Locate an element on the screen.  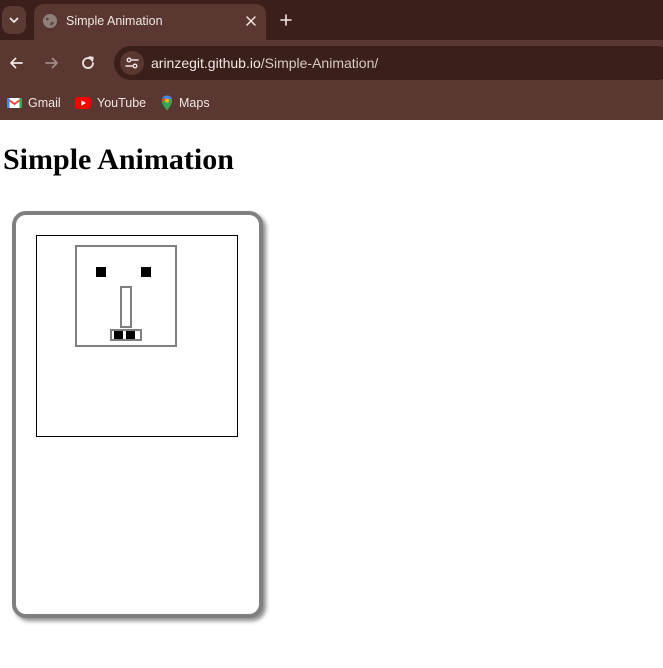
animation-screen is located at coordinates (137, 336).